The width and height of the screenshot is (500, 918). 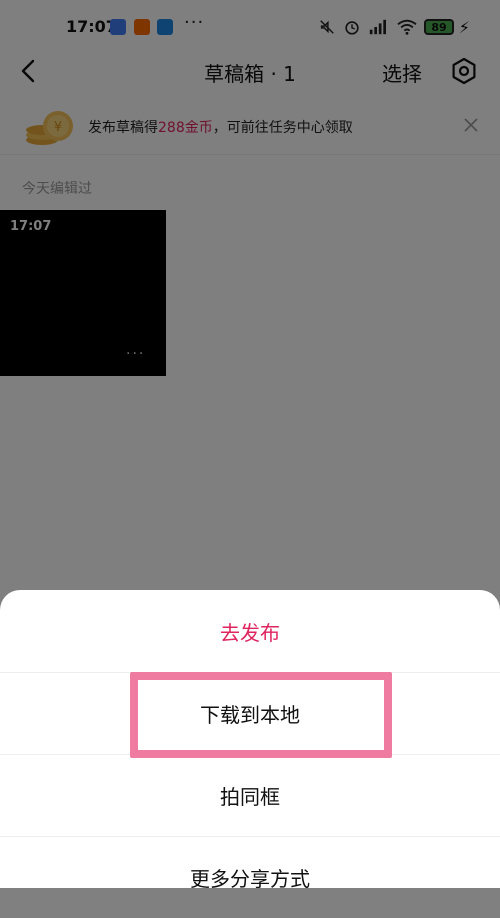 What do you see at coordinates (261, 715) in the screenshot?
I see `highlight-box` at bounding box center [261, 715].